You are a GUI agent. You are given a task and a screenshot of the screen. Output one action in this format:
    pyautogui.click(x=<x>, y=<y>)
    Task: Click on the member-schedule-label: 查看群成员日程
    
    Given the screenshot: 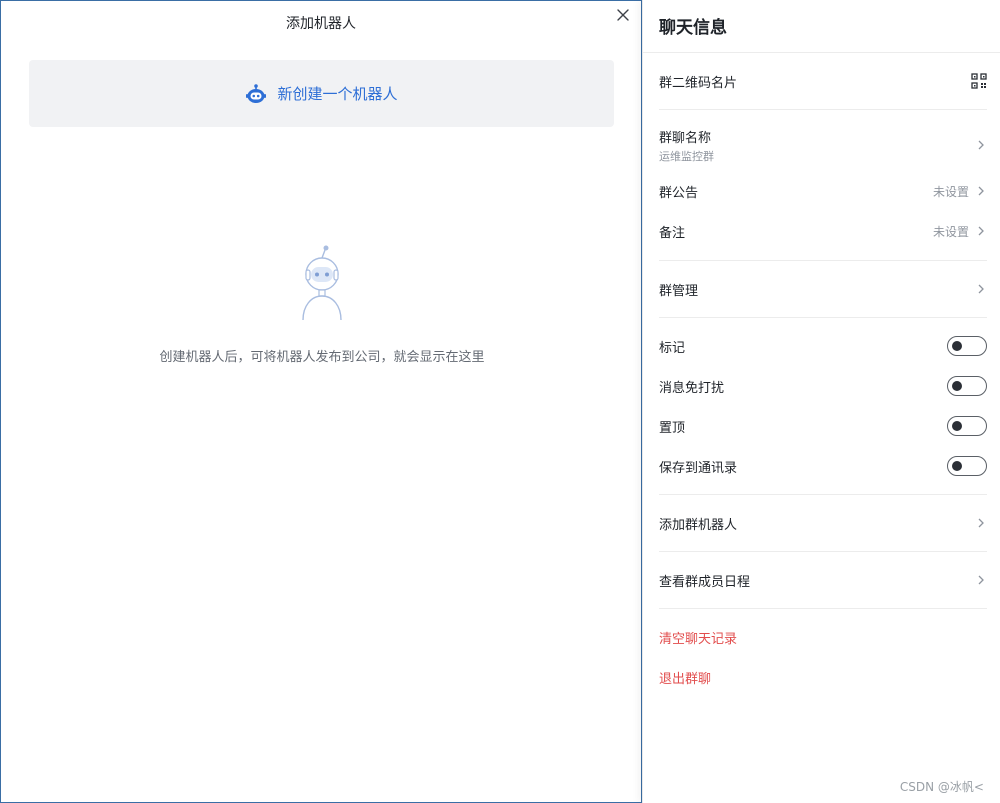 What is the action you would take?
    pyautogui.click(x=705, y=582)
    